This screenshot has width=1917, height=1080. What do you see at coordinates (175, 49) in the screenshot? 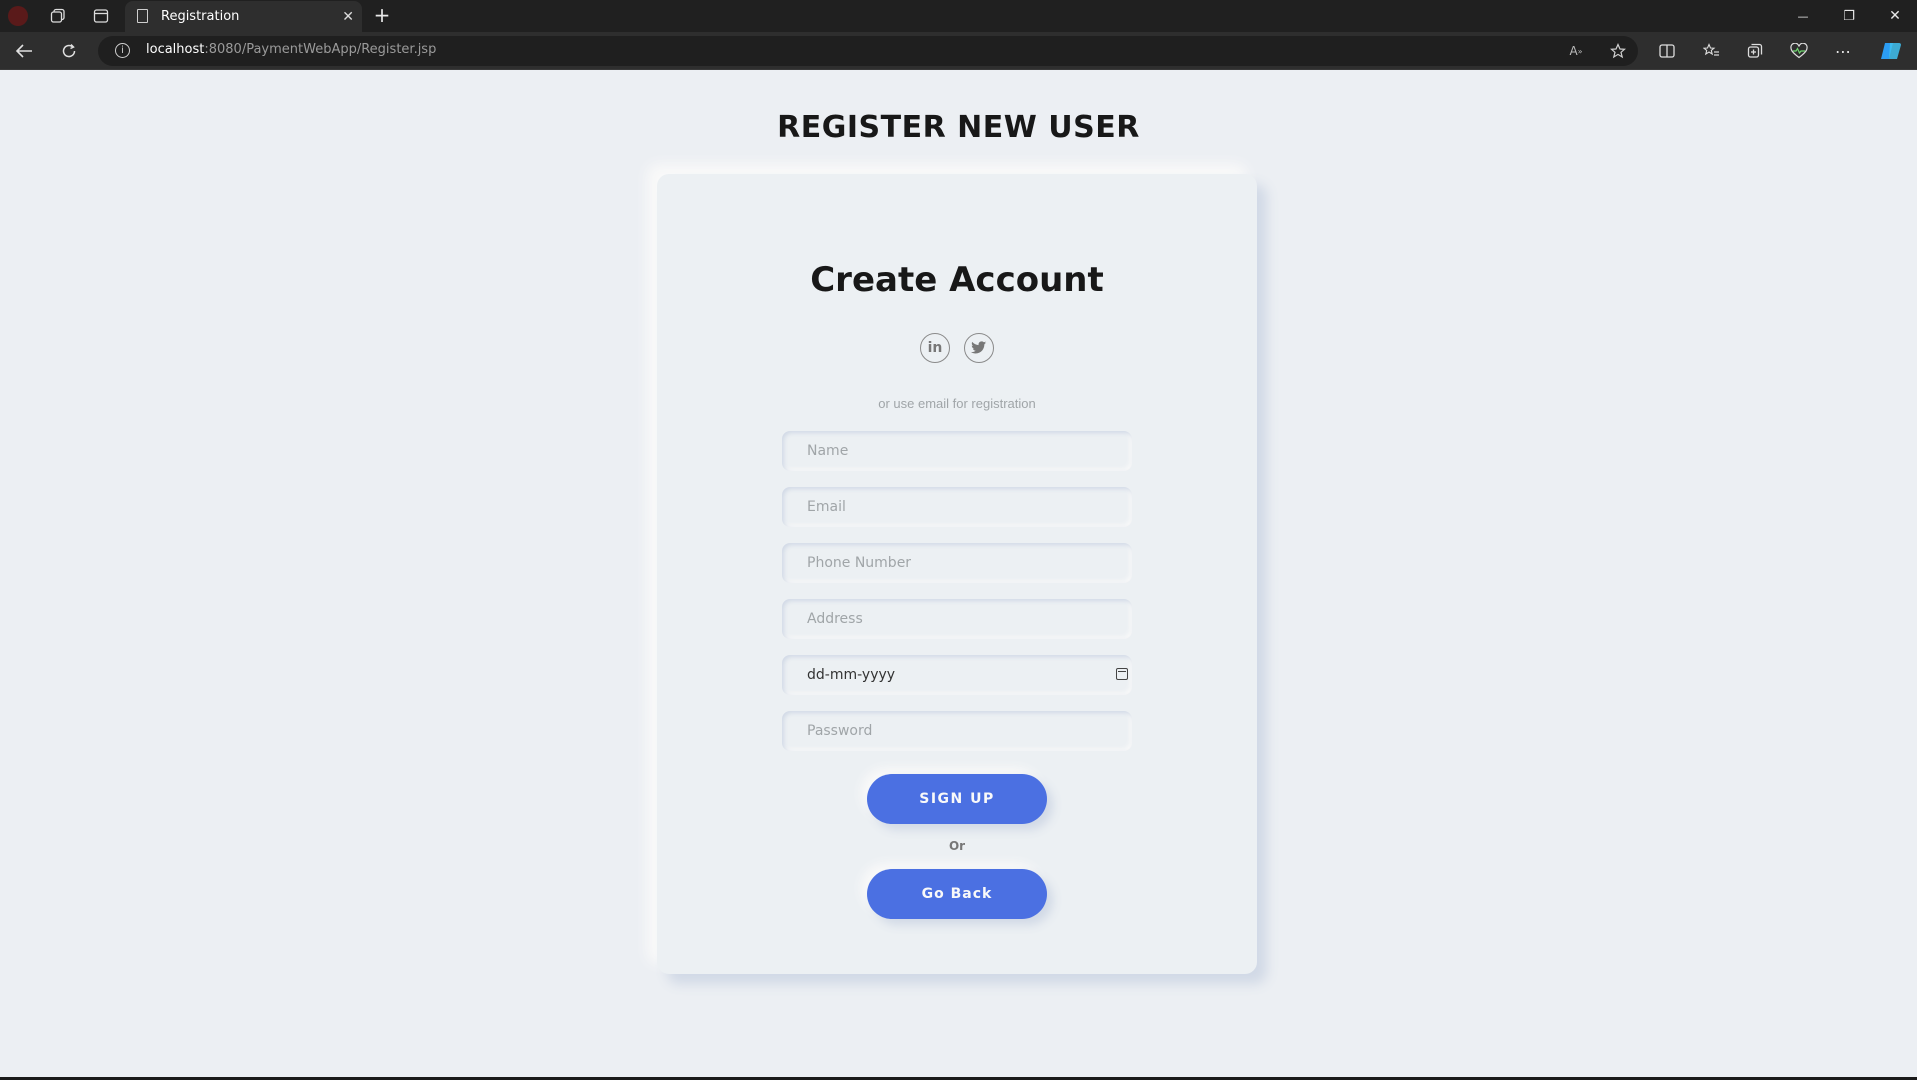
I see `url-host: localhost` at bounding box center [175, 49].